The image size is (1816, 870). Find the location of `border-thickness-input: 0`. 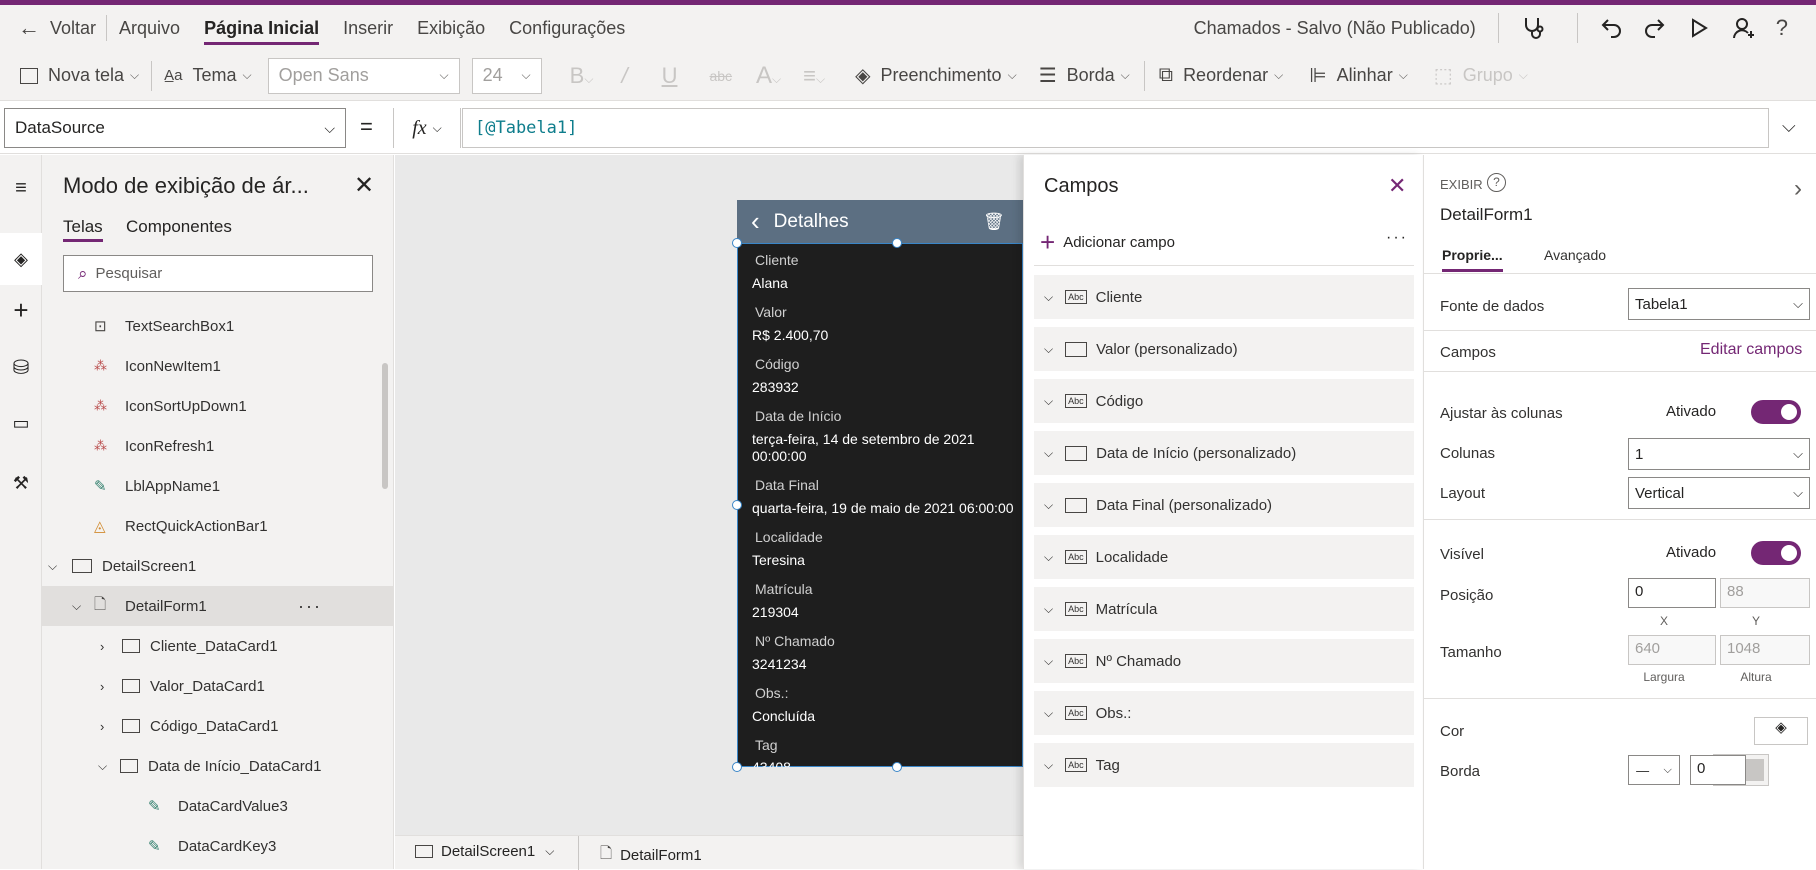

border-thickness-input: 0 is located at coordinates (1718, 770).